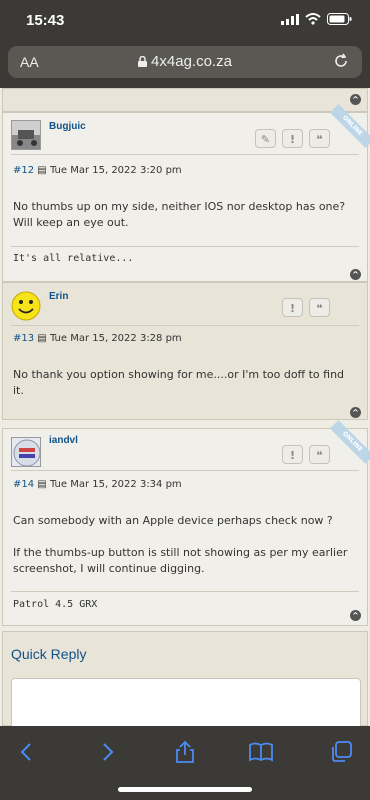  Describe the element at coordinates (23, 170) in the screenshot. I see `post-number-link: #12` at that location.